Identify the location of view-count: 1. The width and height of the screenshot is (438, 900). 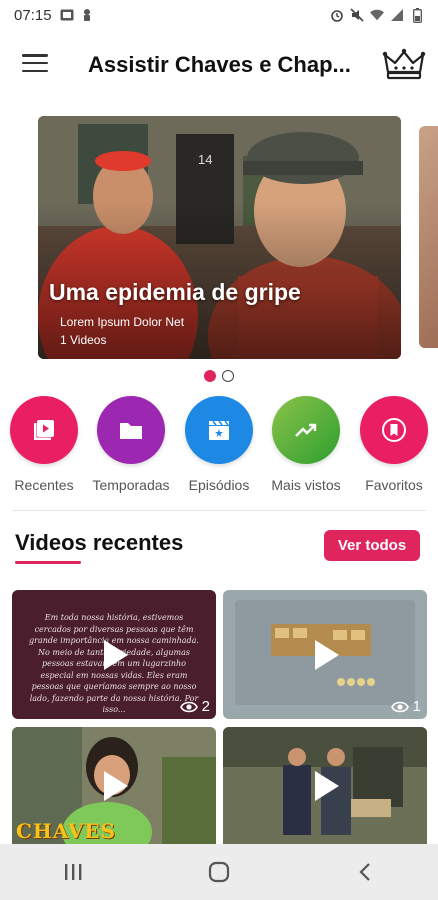
(405, 706).